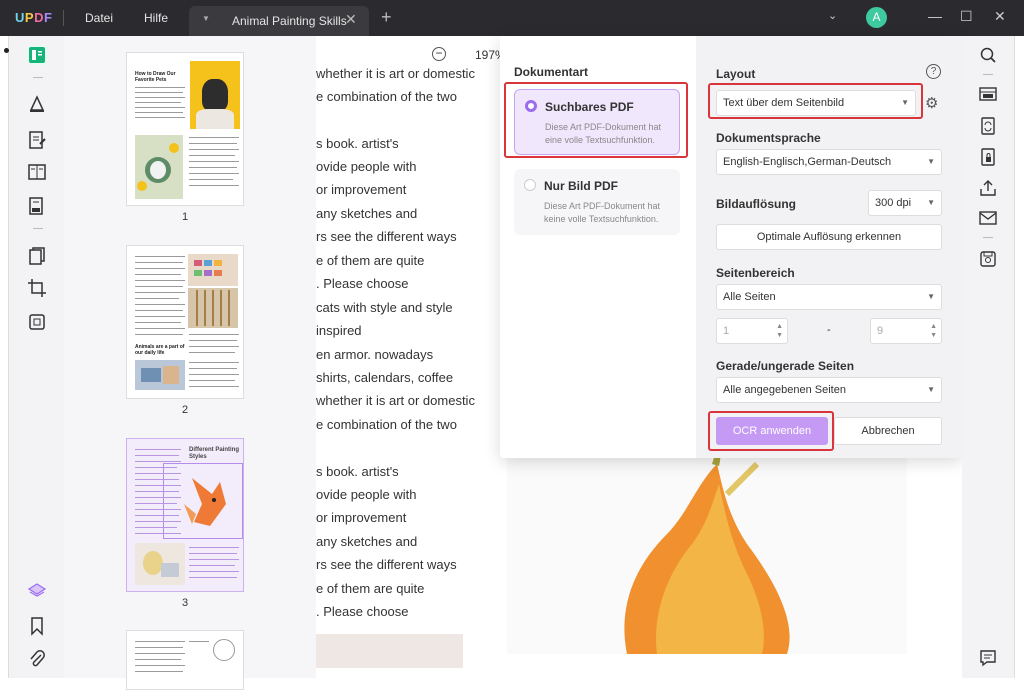 This screenshot has width=1024, height=690. Describe the element at coordinates (37, 256) in the screenshot. I see `pages-icon` at that location.